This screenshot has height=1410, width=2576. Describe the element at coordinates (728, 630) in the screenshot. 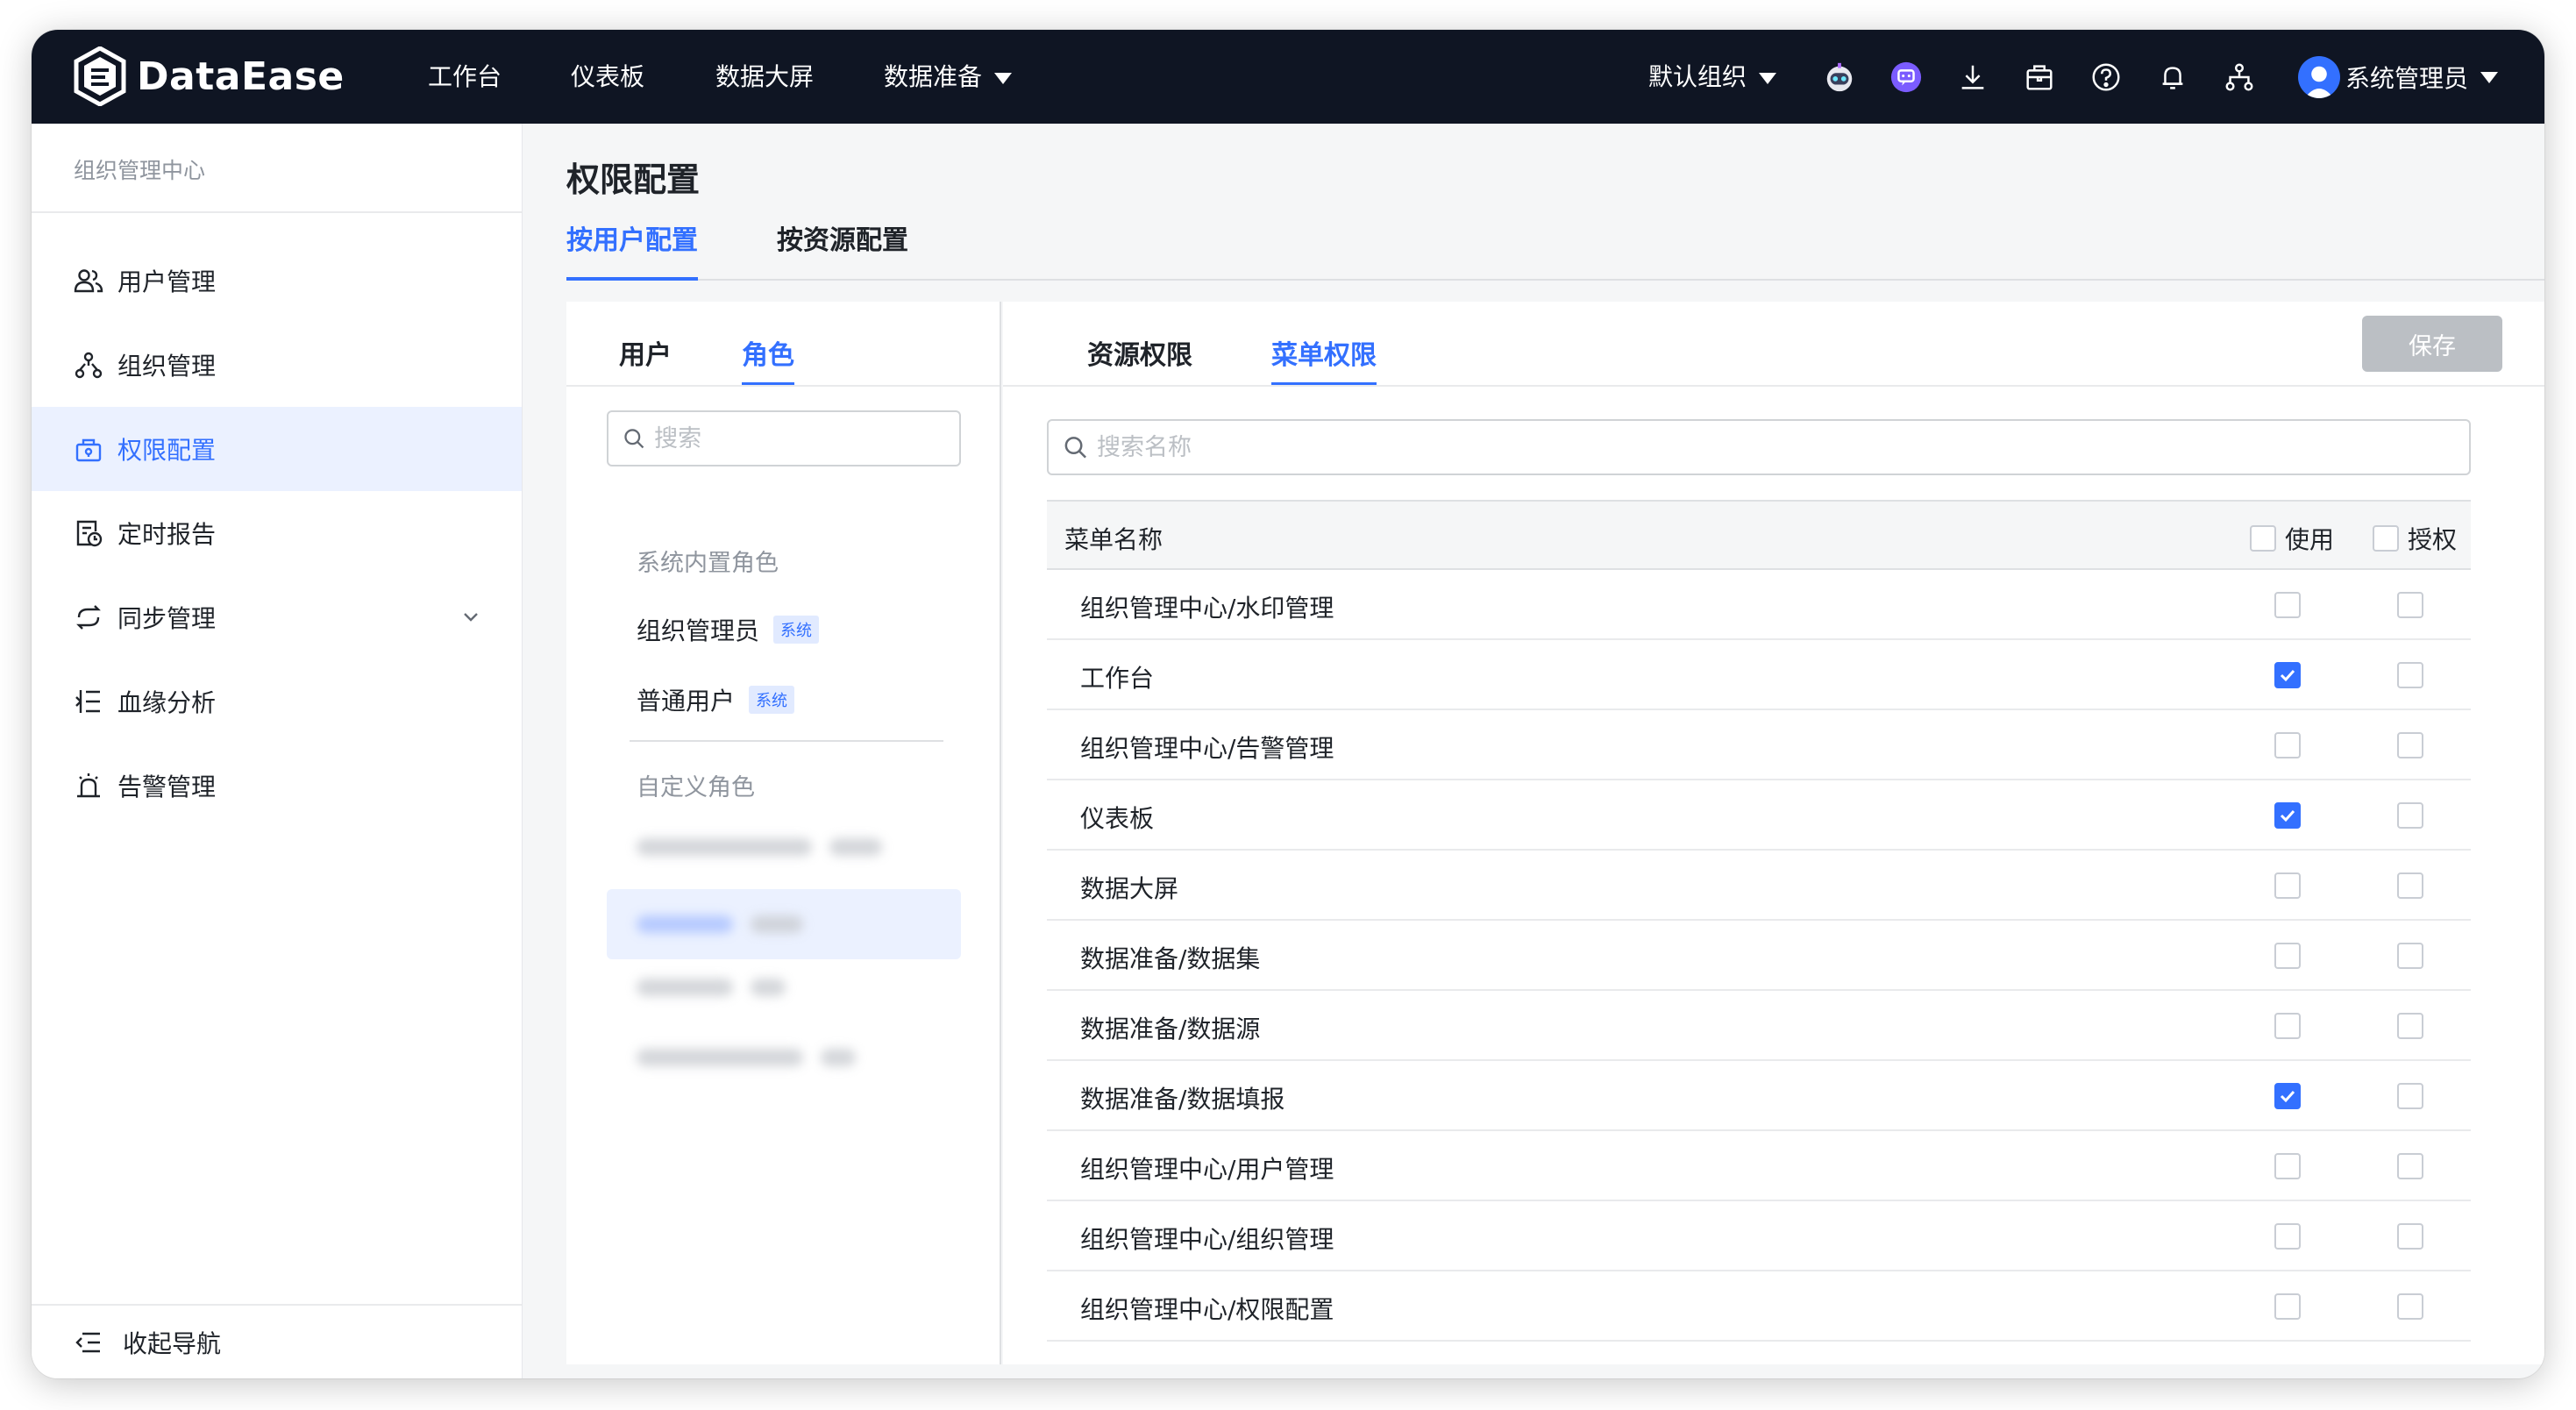

I see `role-item-org-admin: 组织管理员 系统` at that location.